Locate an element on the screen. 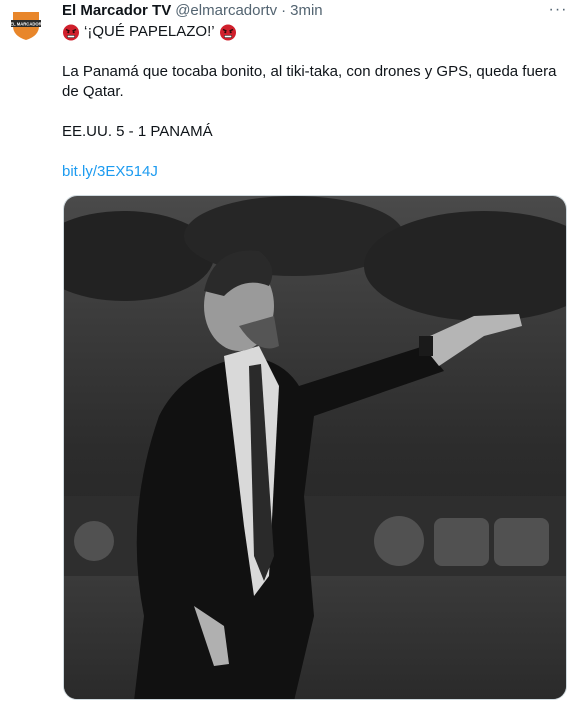  logo-text: EL MARCADOR is located at coordinates (25, 24).